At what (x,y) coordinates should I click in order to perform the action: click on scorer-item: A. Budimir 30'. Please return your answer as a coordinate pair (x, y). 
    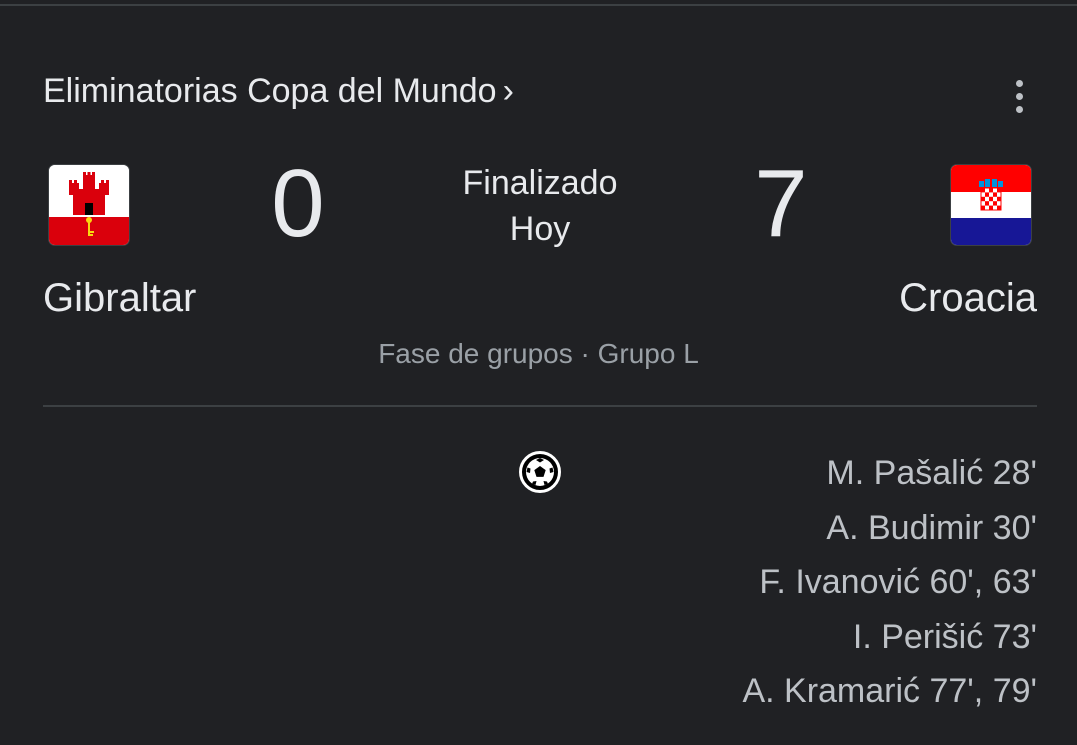
    Looking at the image, I should click on (931, 527).